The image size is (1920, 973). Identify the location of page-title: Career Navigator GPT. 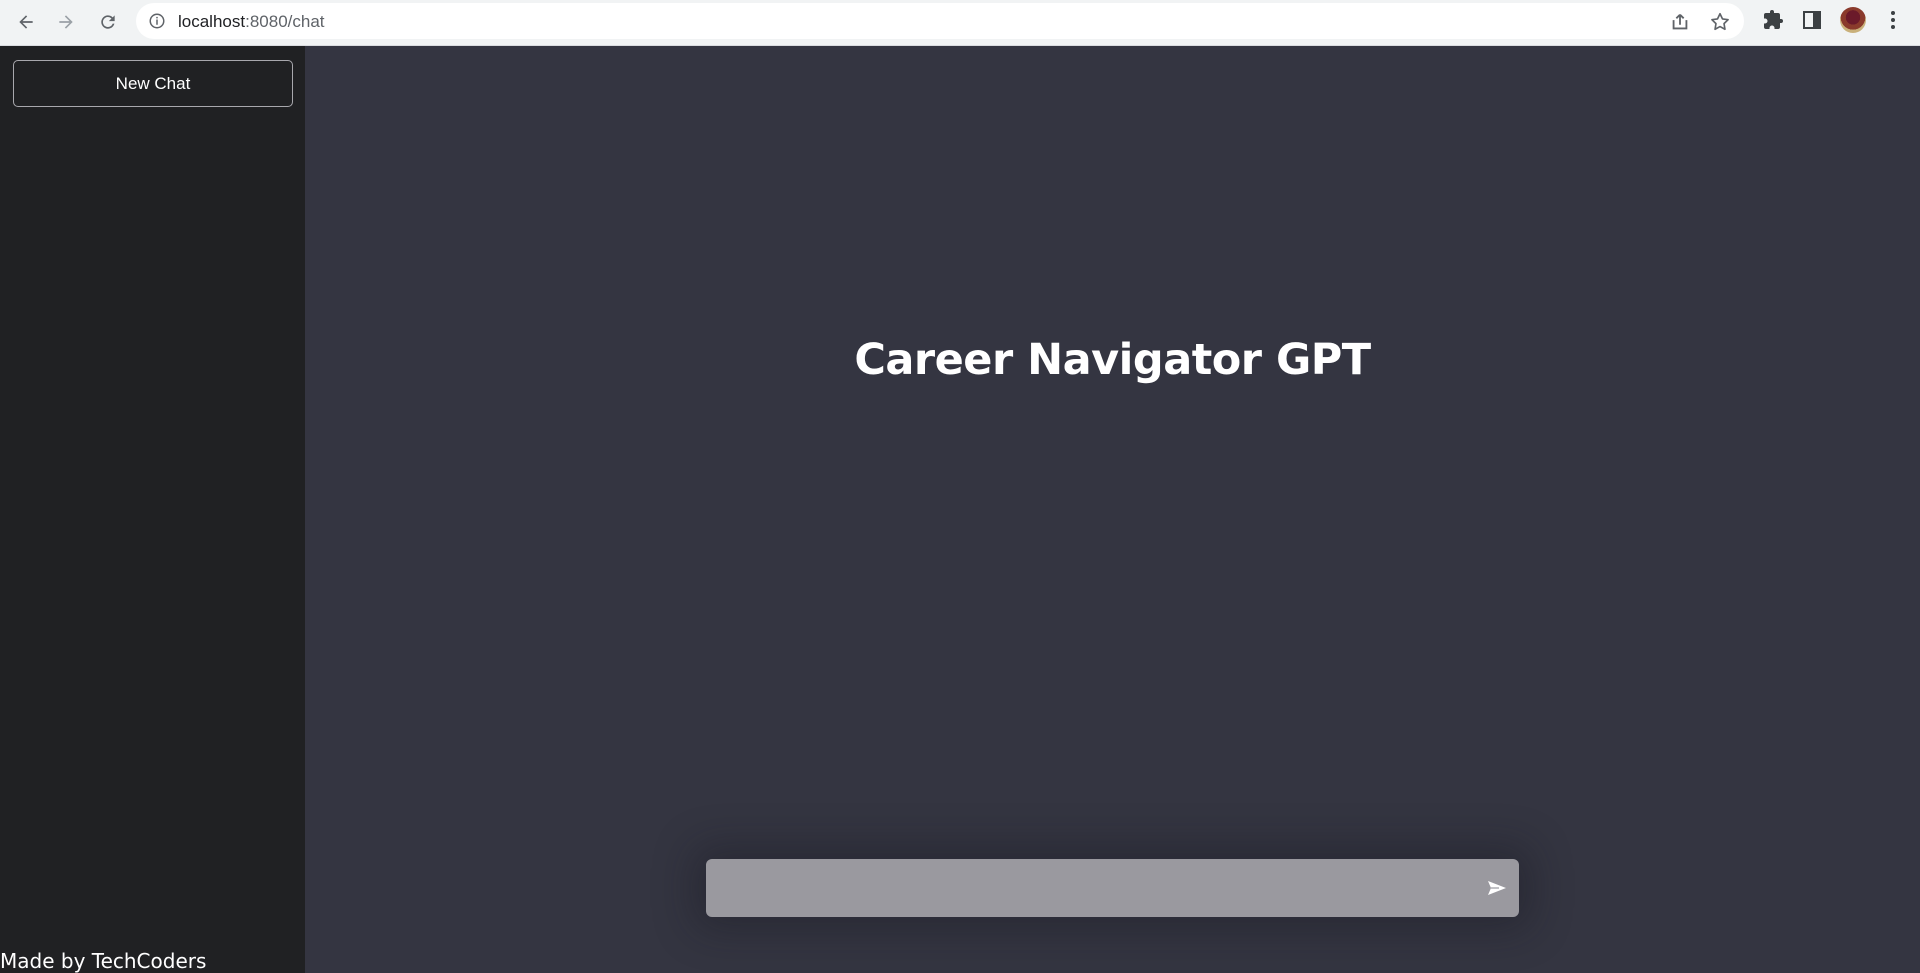
(1112, 360).